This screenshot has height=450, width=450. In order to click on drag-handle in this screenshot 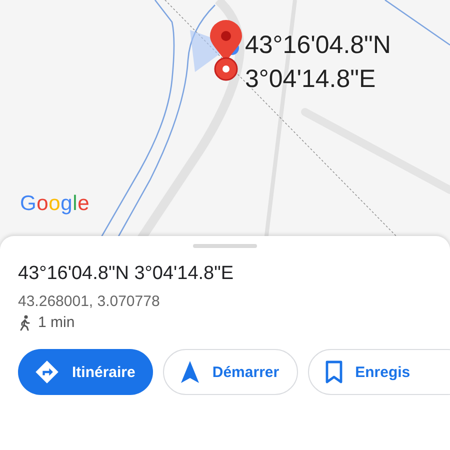, I will do `click(225, 246)`.